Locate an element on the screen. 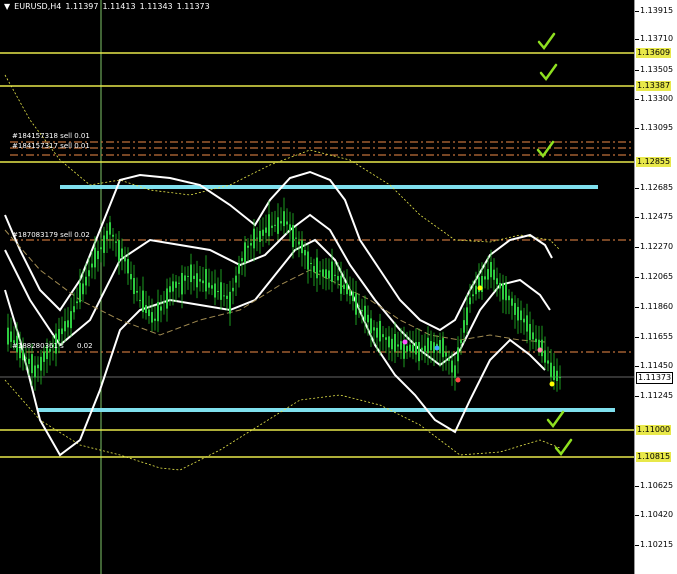 Image resolution: width=677 pixels, height=574 pixels. price-tick-label: 1.11450 is located at coordinates (657, 365).